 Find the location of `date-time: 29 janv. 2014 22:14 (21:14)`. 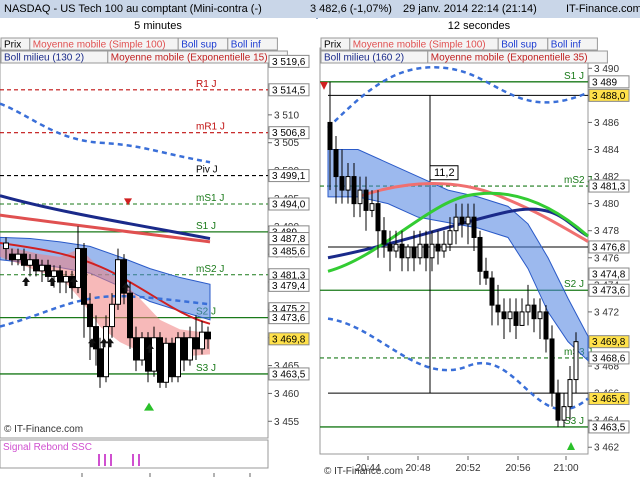

date-time: 29 janv. 2014 22:14 (21:14) is located at coordinates (470, 9).